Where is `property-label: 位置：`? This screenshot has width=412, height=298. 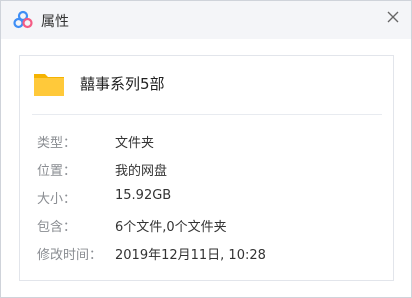
property-label: 位置： is located at coordinates (57, 171).